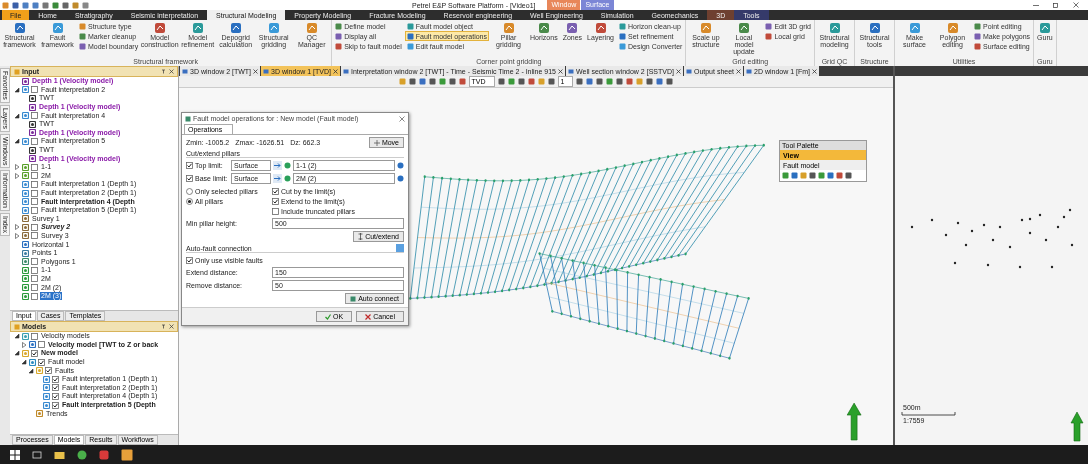  Describe the element at coordinates (37, 454) in the screenshot. I see `task-view-icon` at that location.